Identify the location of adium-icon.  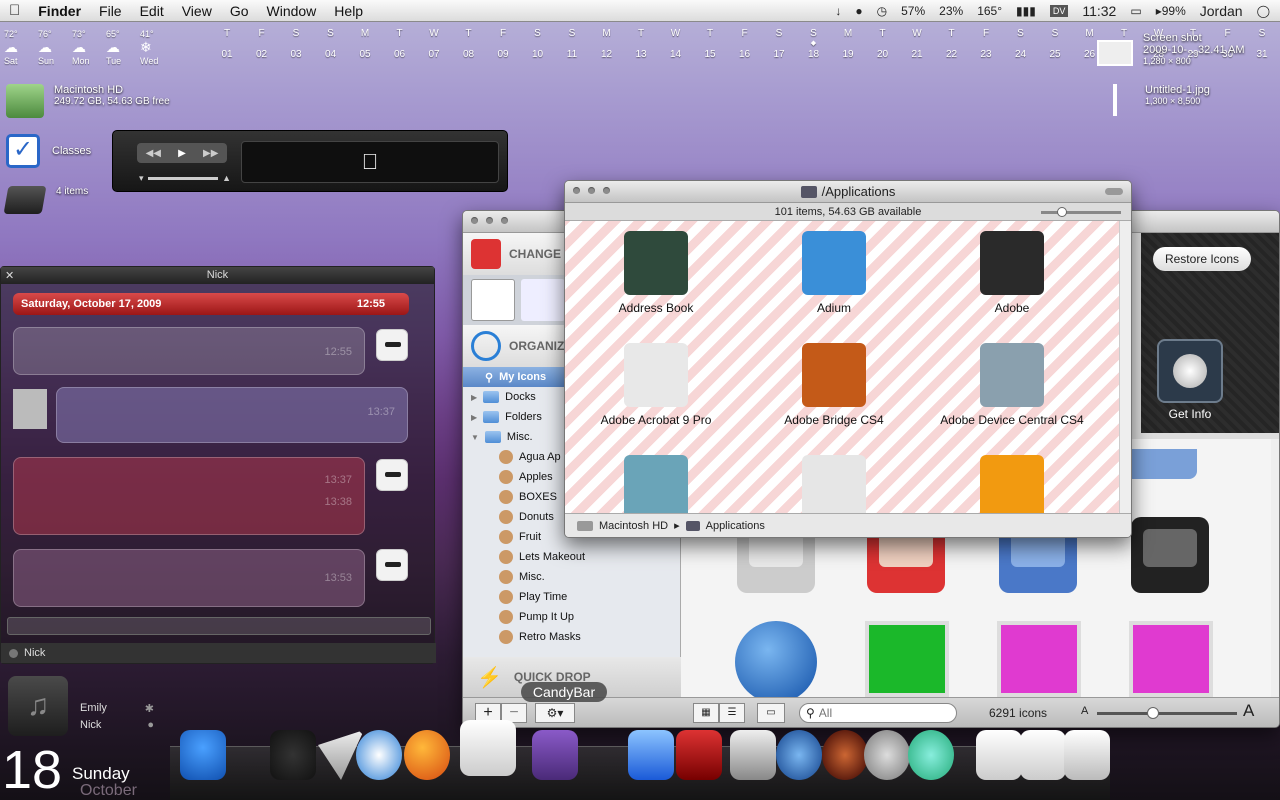
(293, 755).